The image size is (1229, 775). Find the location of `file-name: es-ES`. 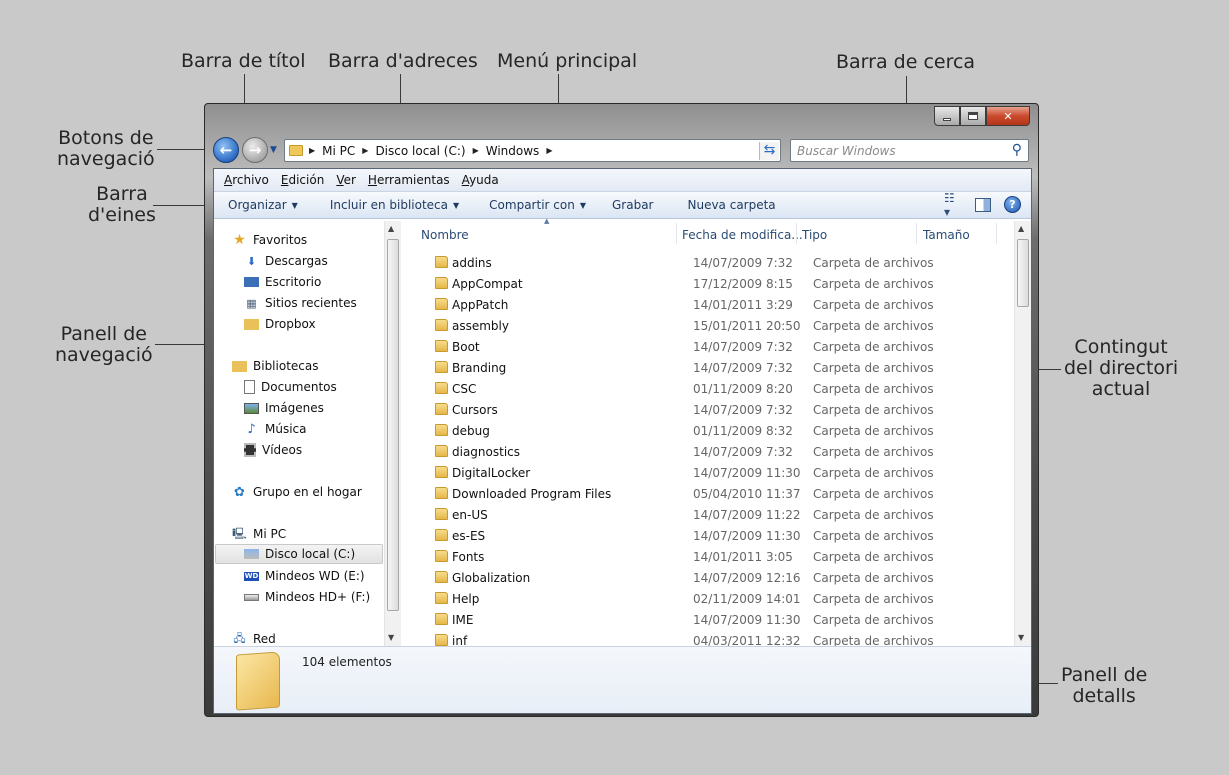

file-name: es-ES is located at coordinates (469, 536).